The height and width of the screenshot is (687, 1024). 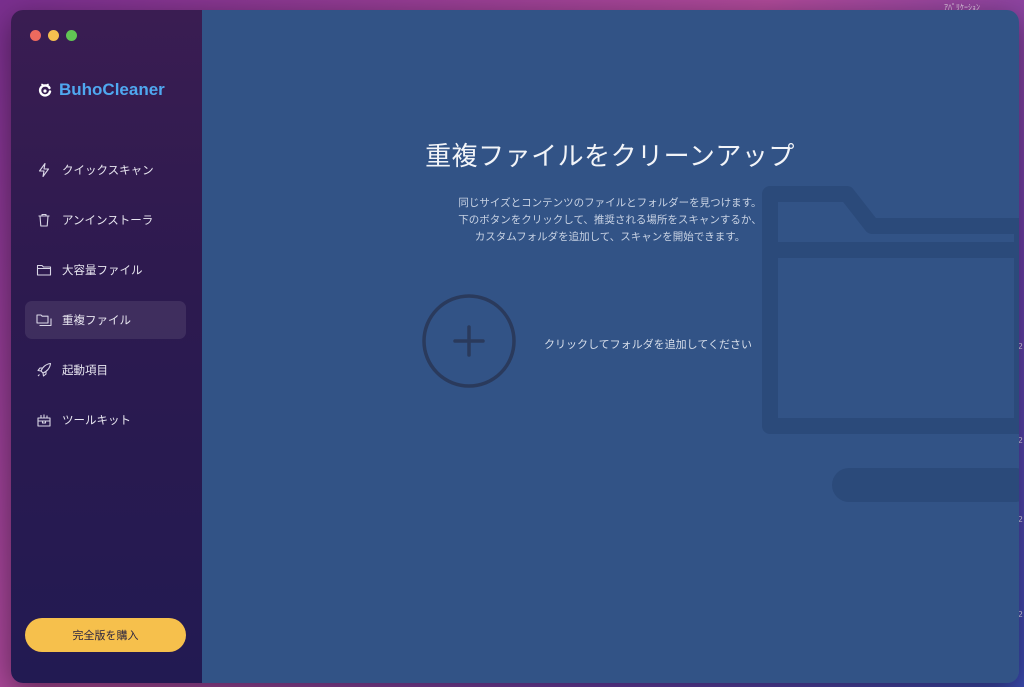 I want to click on close-button, so click(x=35, y=35).